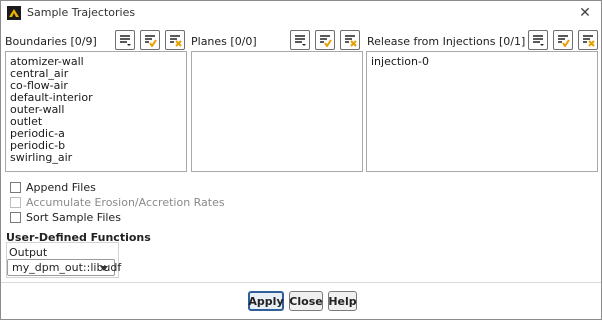  What do you see at coordinates (28, 252) in the screenshot?
I see `output-label: Output` at bounding box center [28, 252].